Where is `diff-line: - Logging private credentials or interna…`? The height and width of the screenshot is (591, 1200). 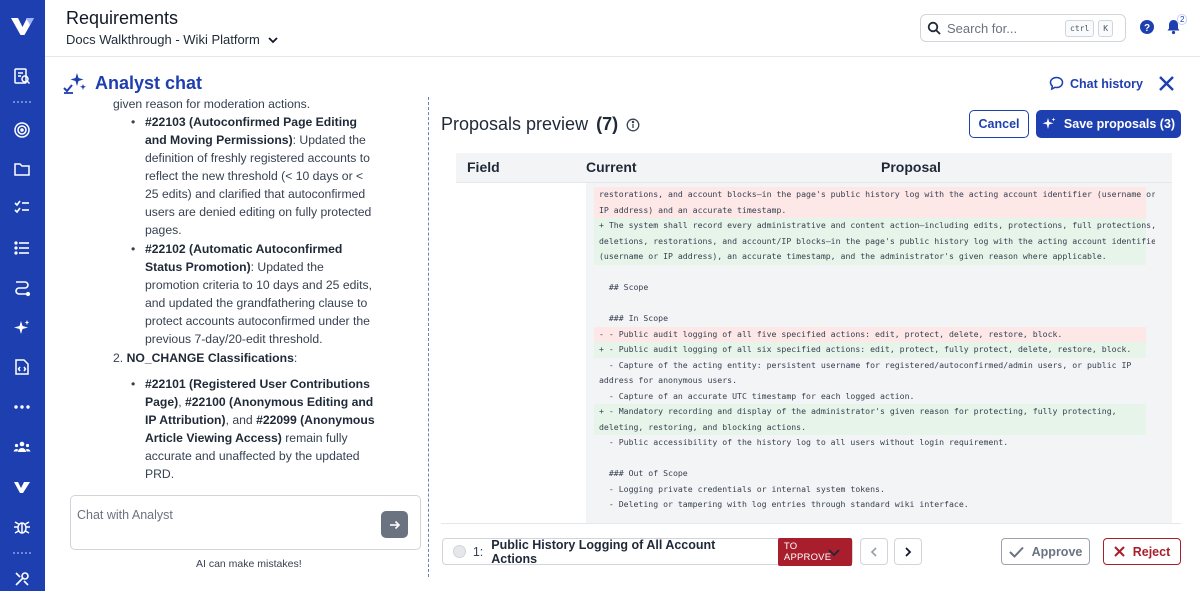
diff-line: - Logging private credentials or interna… is located at coordinates (742, 488).